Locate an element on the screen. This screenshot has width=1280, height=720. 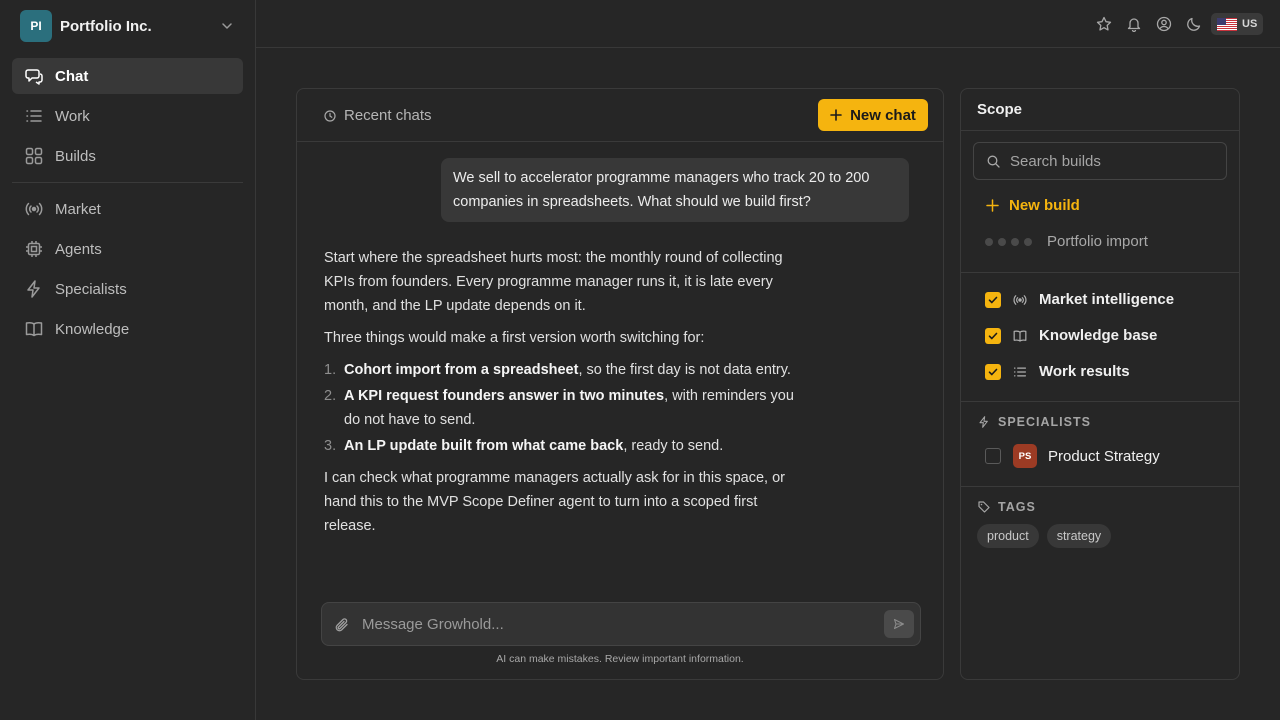
star-icon is located at coordinates (1104, 24).